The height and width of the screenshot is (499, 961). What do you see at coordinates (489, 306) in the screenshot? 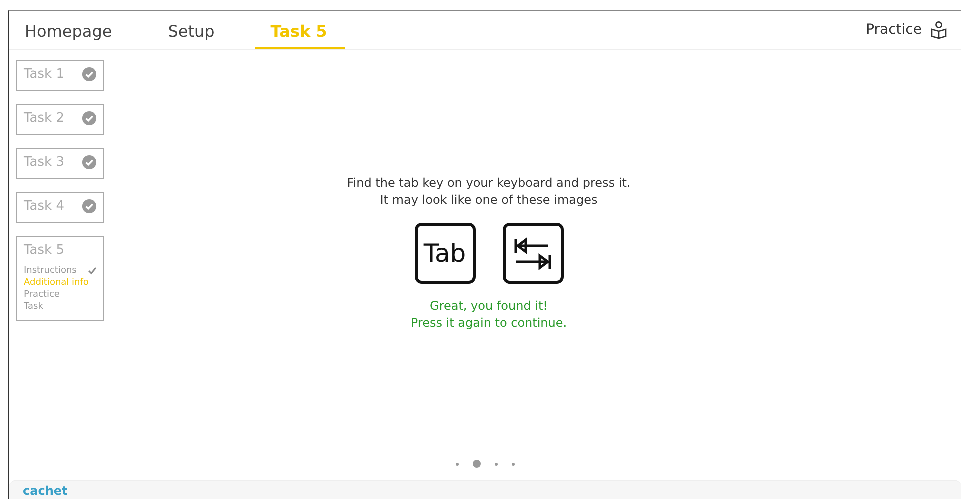
I see `feedback-text: Great, you found it!` at bounding box center [489, 306].